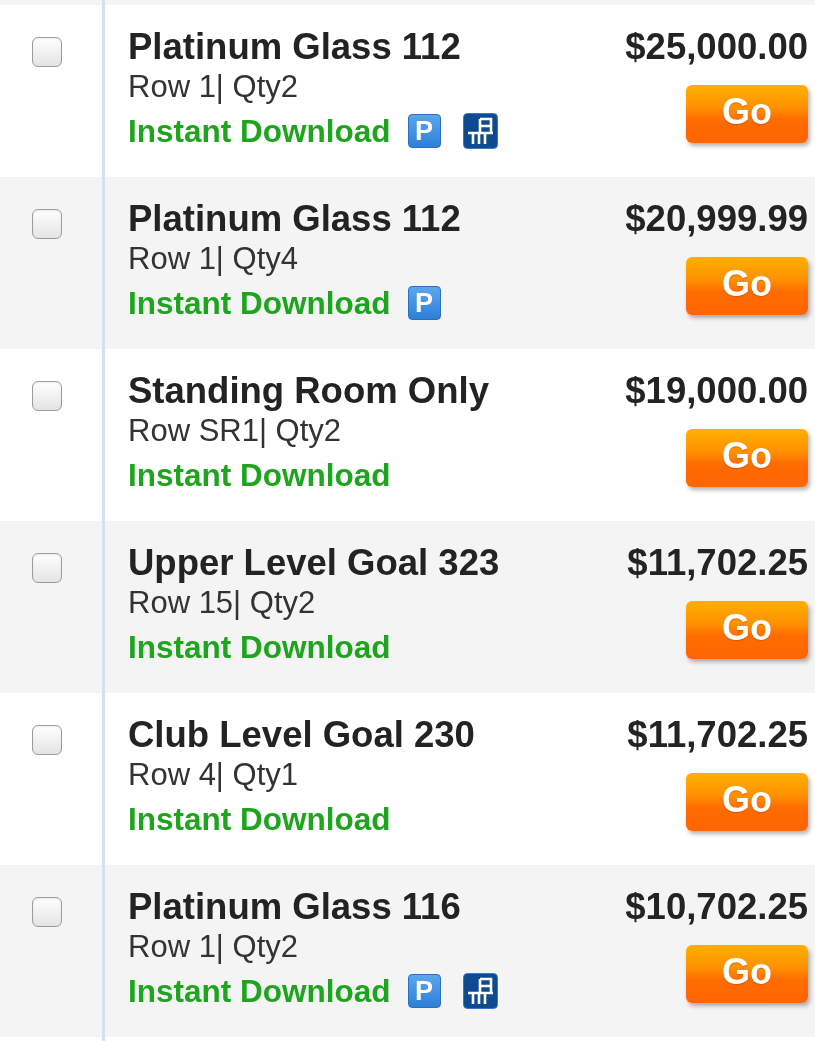 Image resolution: width=840 pixels, height=1041 pixels. I want to click on row-quantity: Row 15| Qty2, so click(222, 603).